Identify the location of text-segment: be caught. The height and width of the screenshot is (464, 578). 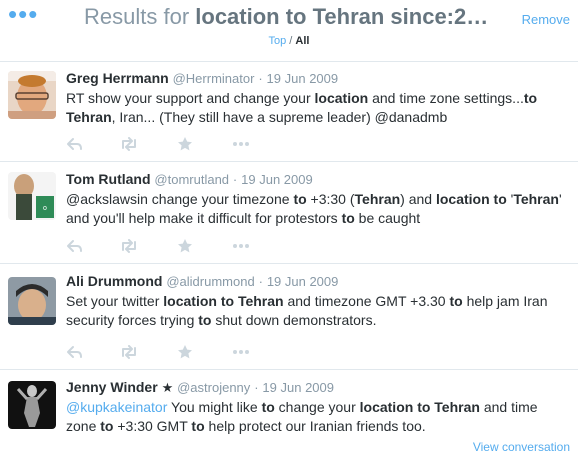
(387, 218).